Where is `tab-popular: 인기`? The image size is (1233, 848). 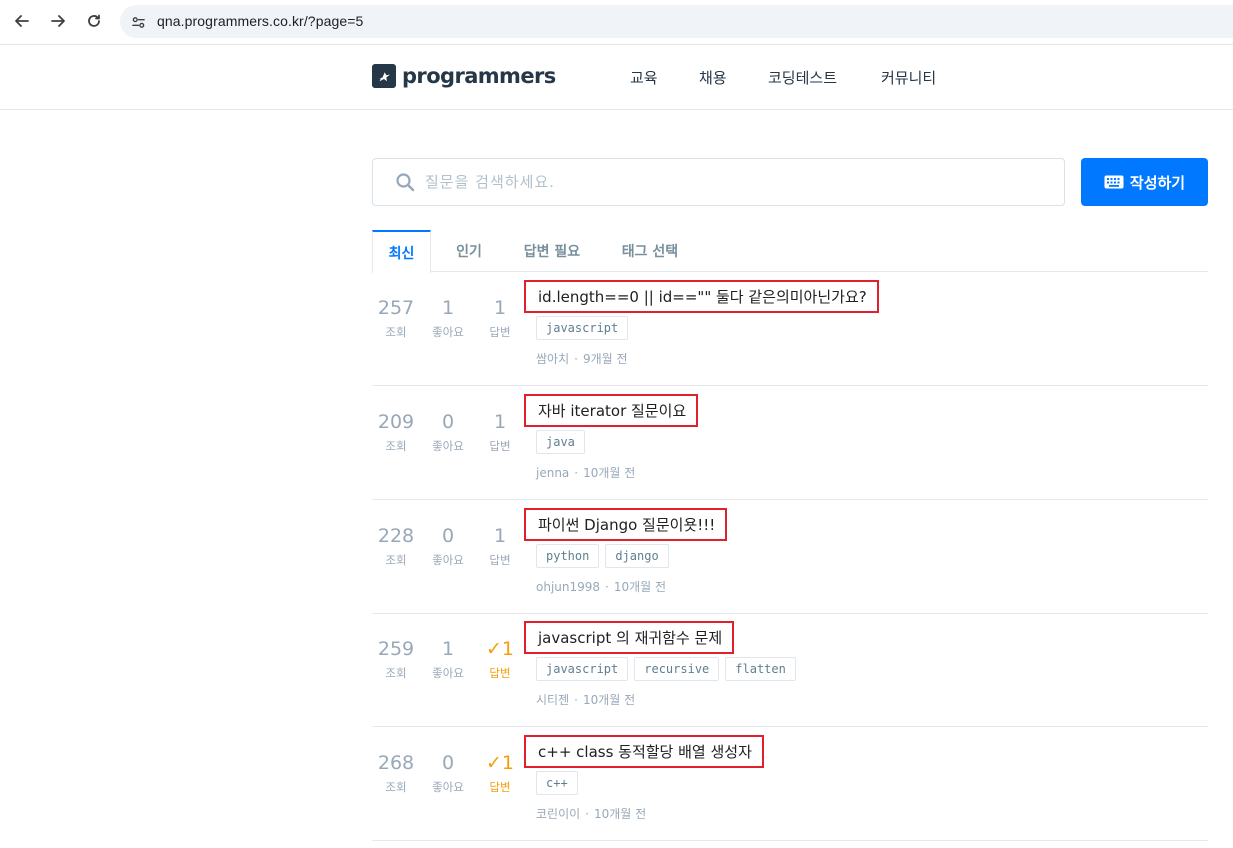
tab-popular: 인기 is located at coordinates (469, 251).